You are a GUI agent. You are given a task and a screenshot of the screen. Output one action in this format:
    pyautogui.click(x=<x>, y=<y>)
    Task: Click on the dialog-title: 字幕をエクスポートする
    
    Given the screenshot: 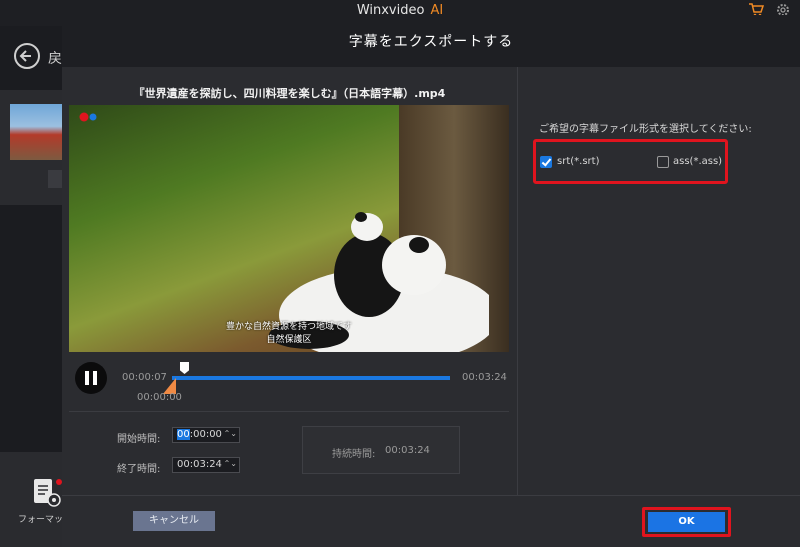 What is the action you would take?
    pyautogui.click(x=431, y=42)
    